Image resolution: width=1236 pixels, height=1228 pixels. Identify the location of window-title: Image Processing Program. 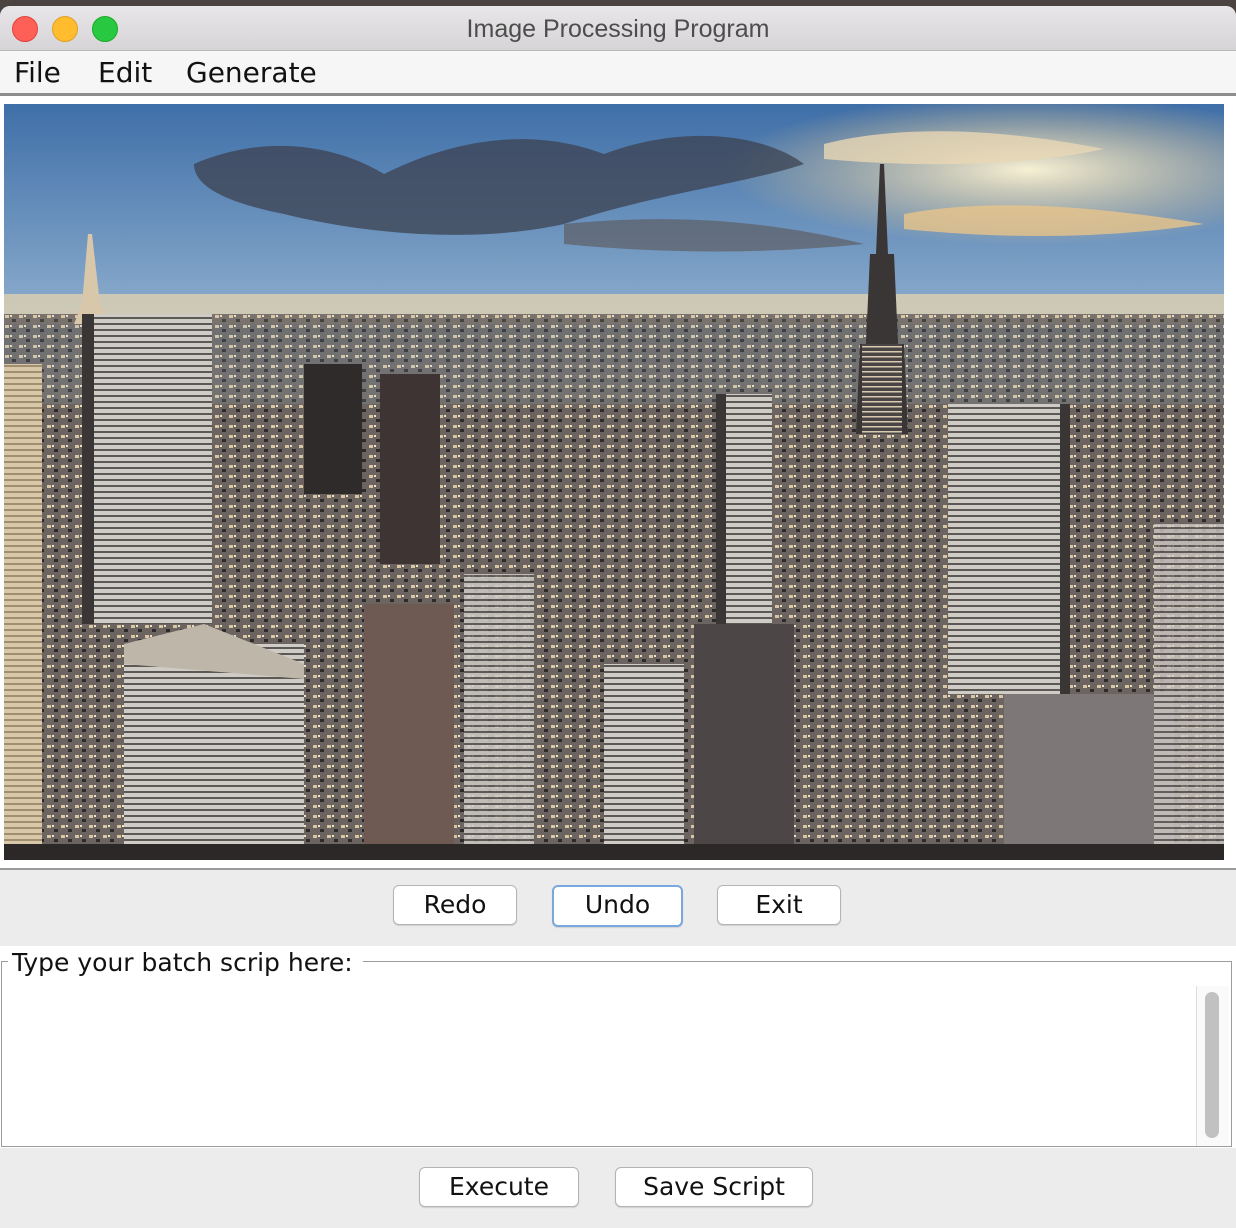
(618, 29).